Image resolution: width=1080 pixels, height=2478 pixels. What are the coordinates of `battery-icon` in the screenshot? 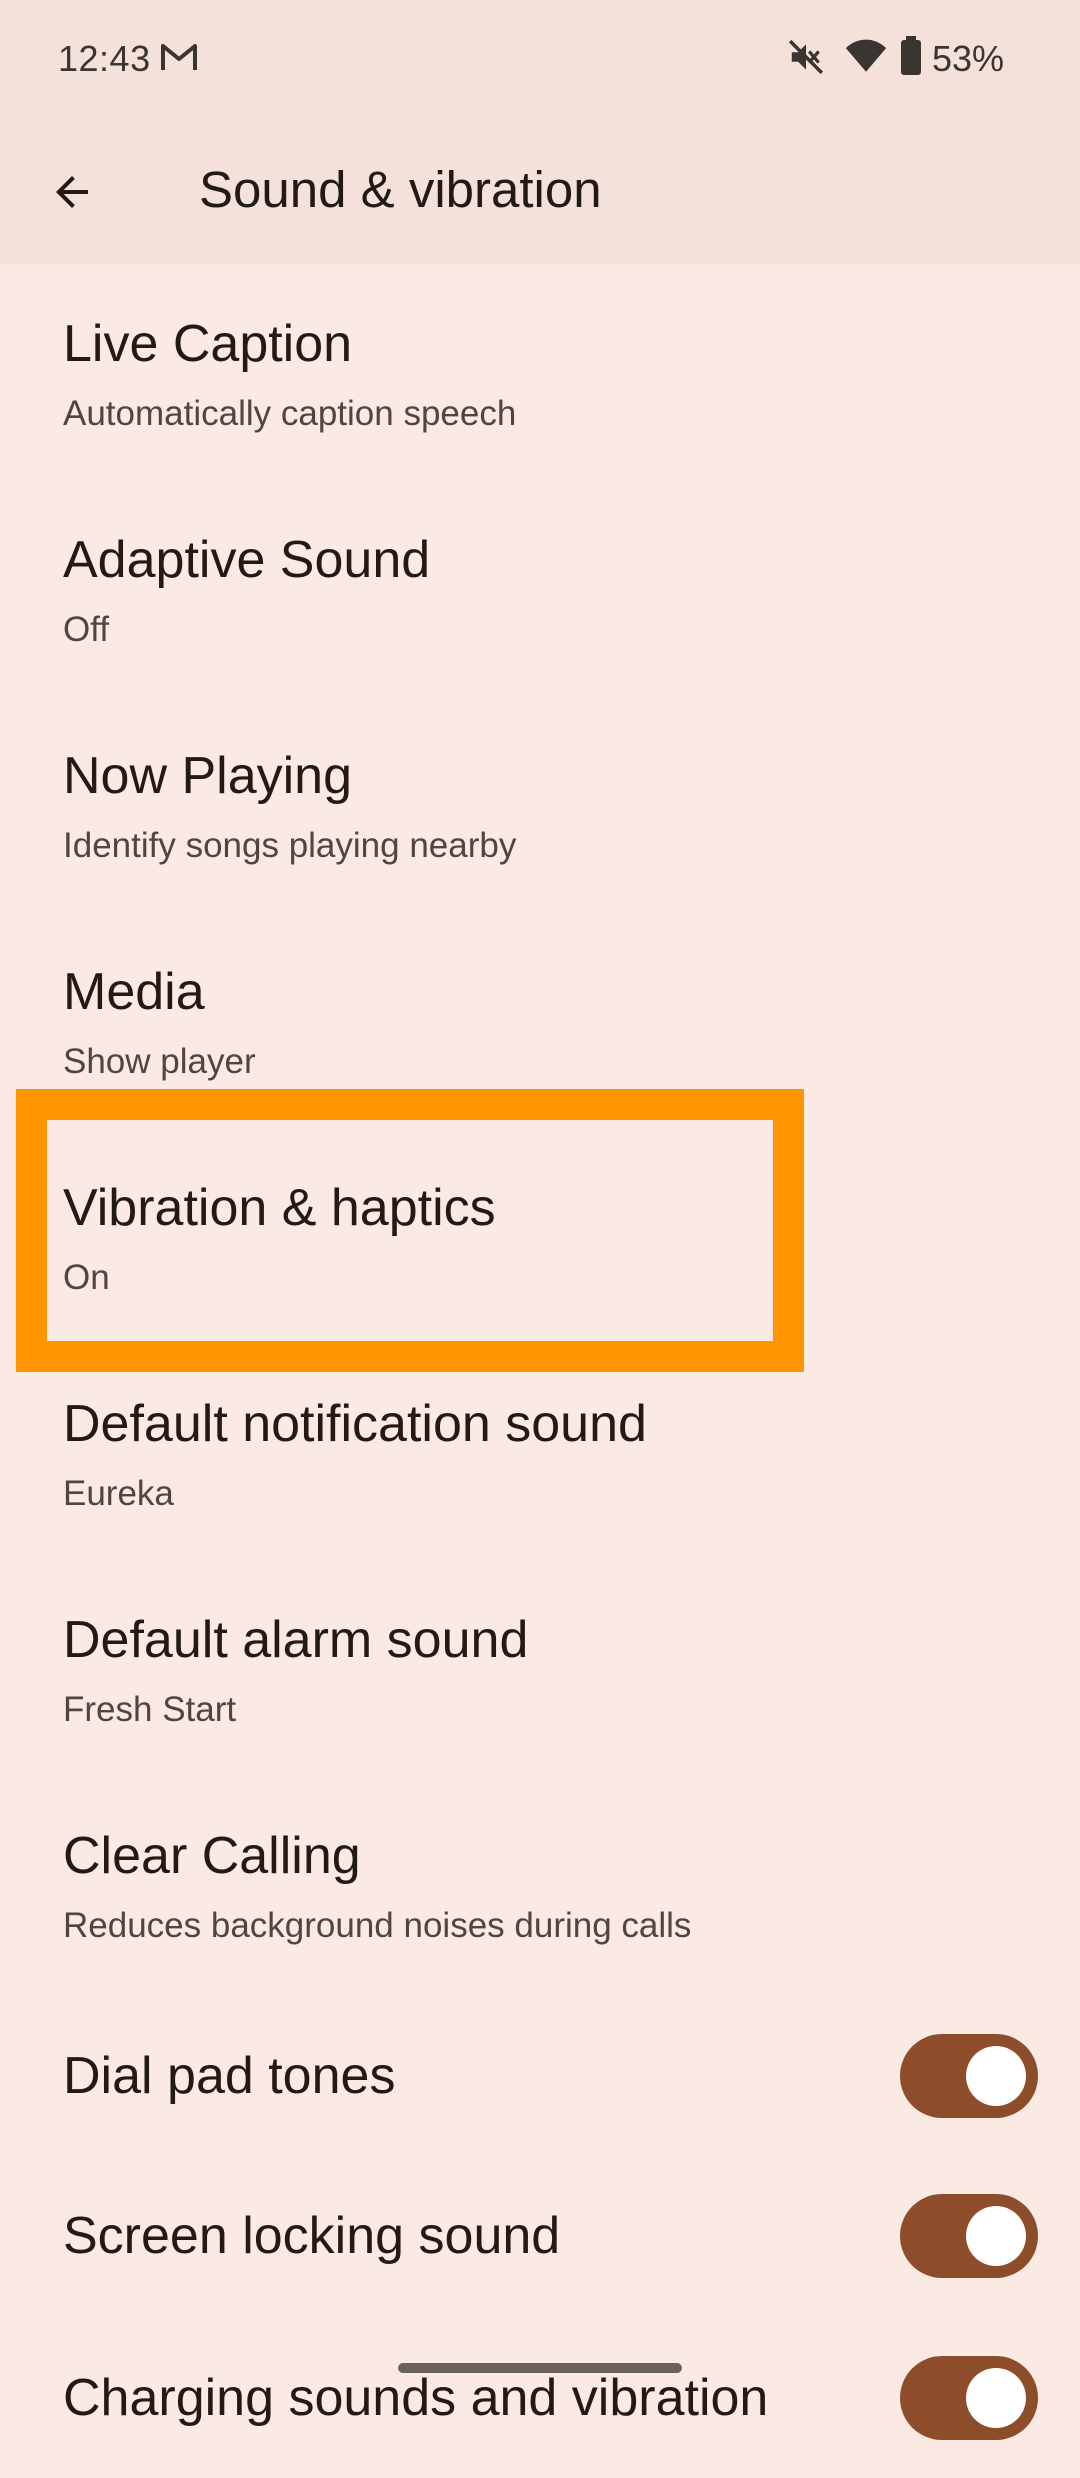 It's located at (911, 56).